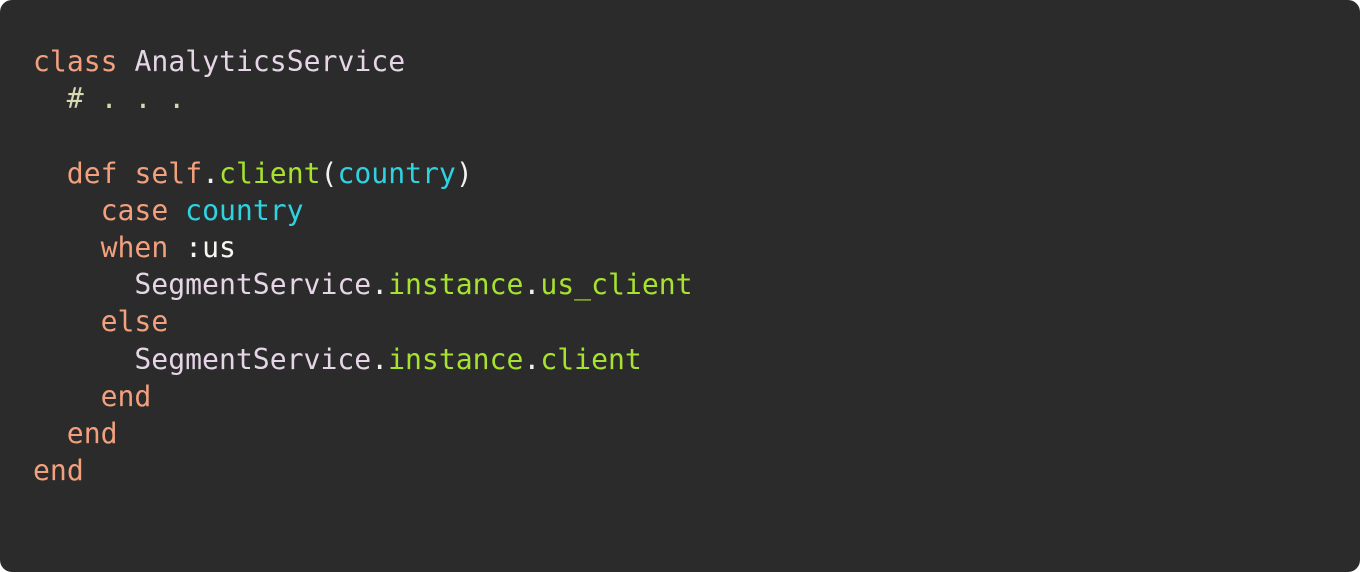 The height and width of the screenshot is (572, 1360). Describe the element at coordinates (134, 210) in the screenshot. I see `keyword-case: case` at that location.